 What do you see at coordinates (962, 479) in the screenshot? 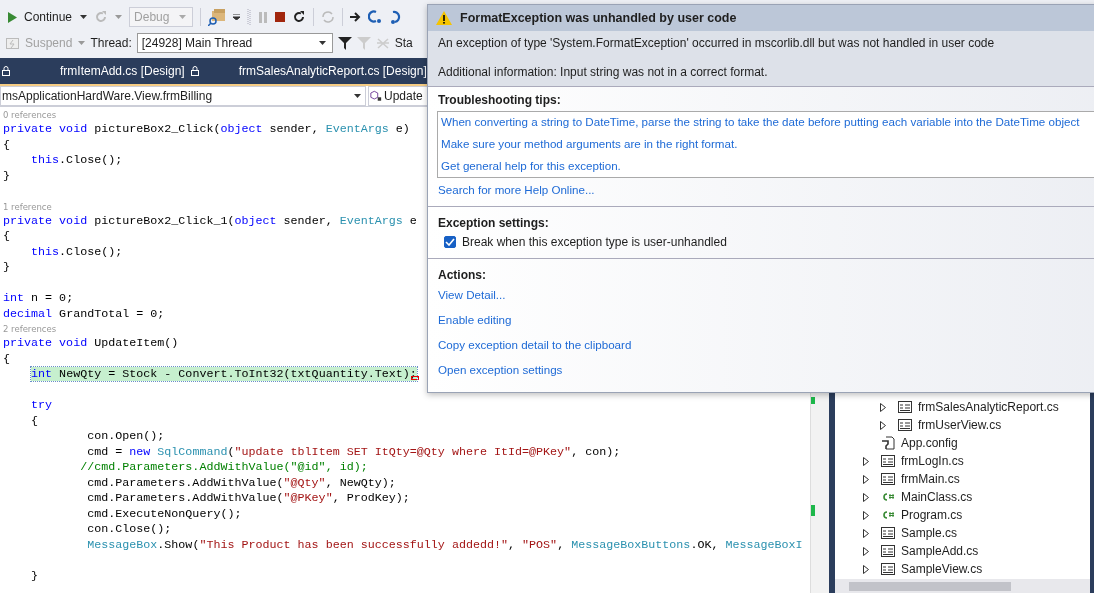
I see `tree-item: frmMain.cs` at bounding box center [962, 479].